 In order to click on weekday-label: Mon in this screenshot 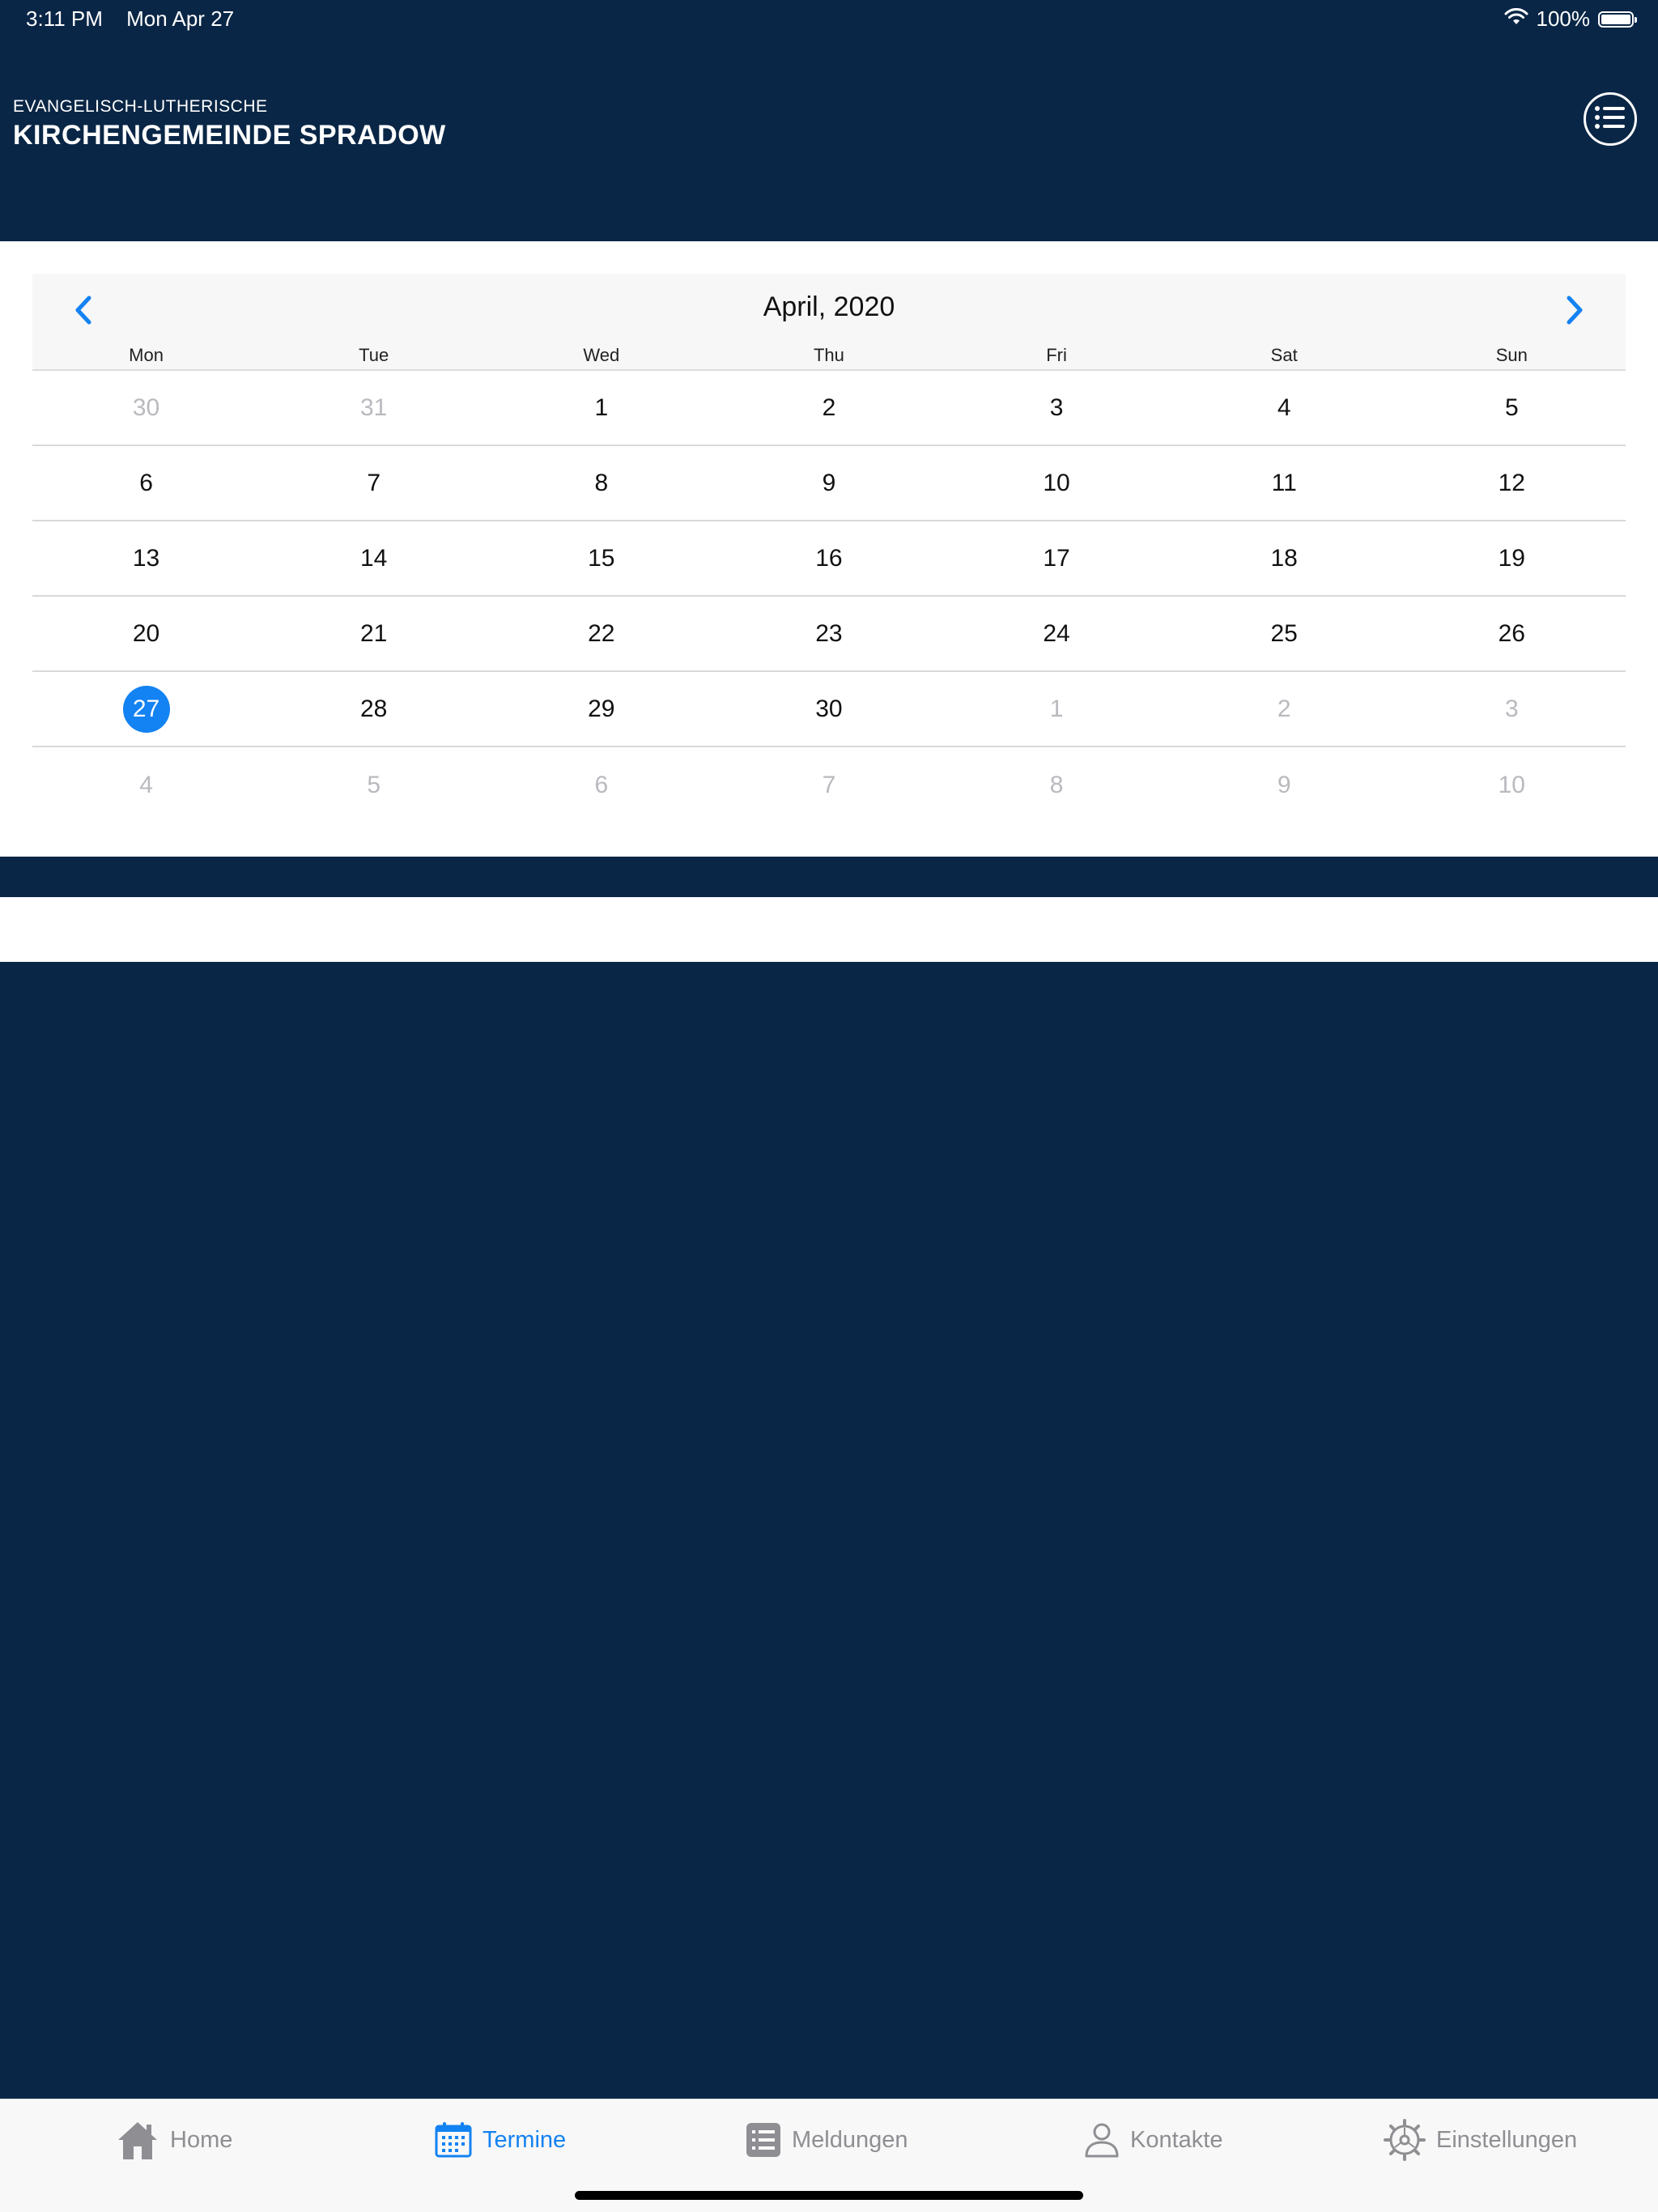, I will do `click(146, 355)`.